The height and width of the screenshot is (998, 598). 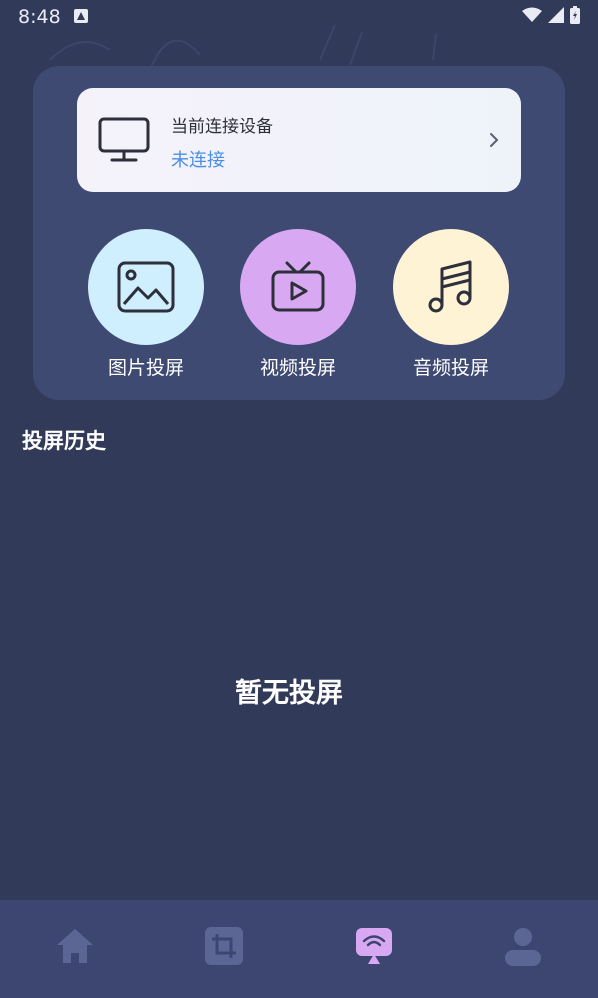 I want to click on tv-play-icon, so click(x=298, y=286).